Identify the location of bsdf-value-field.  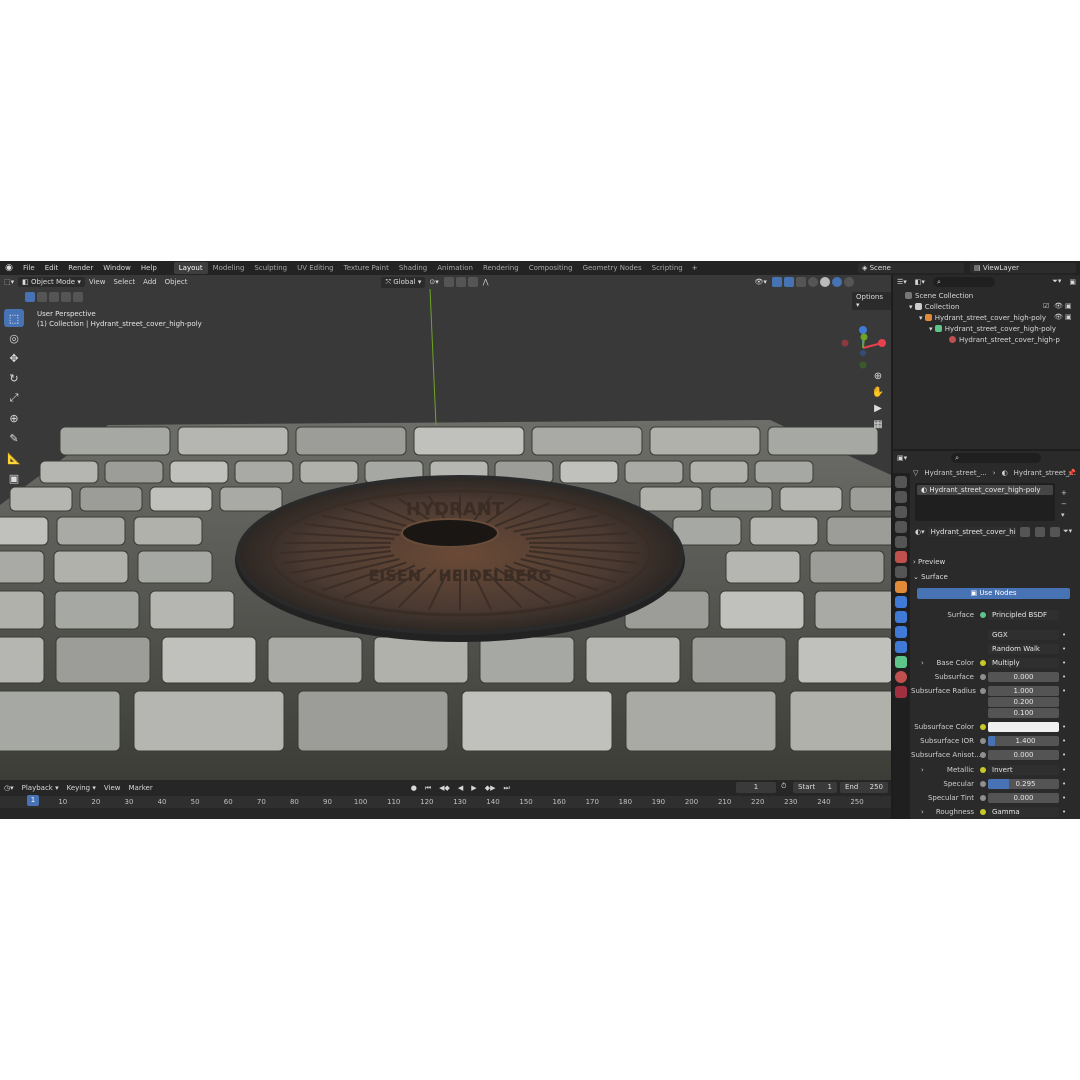
(1023, 727).